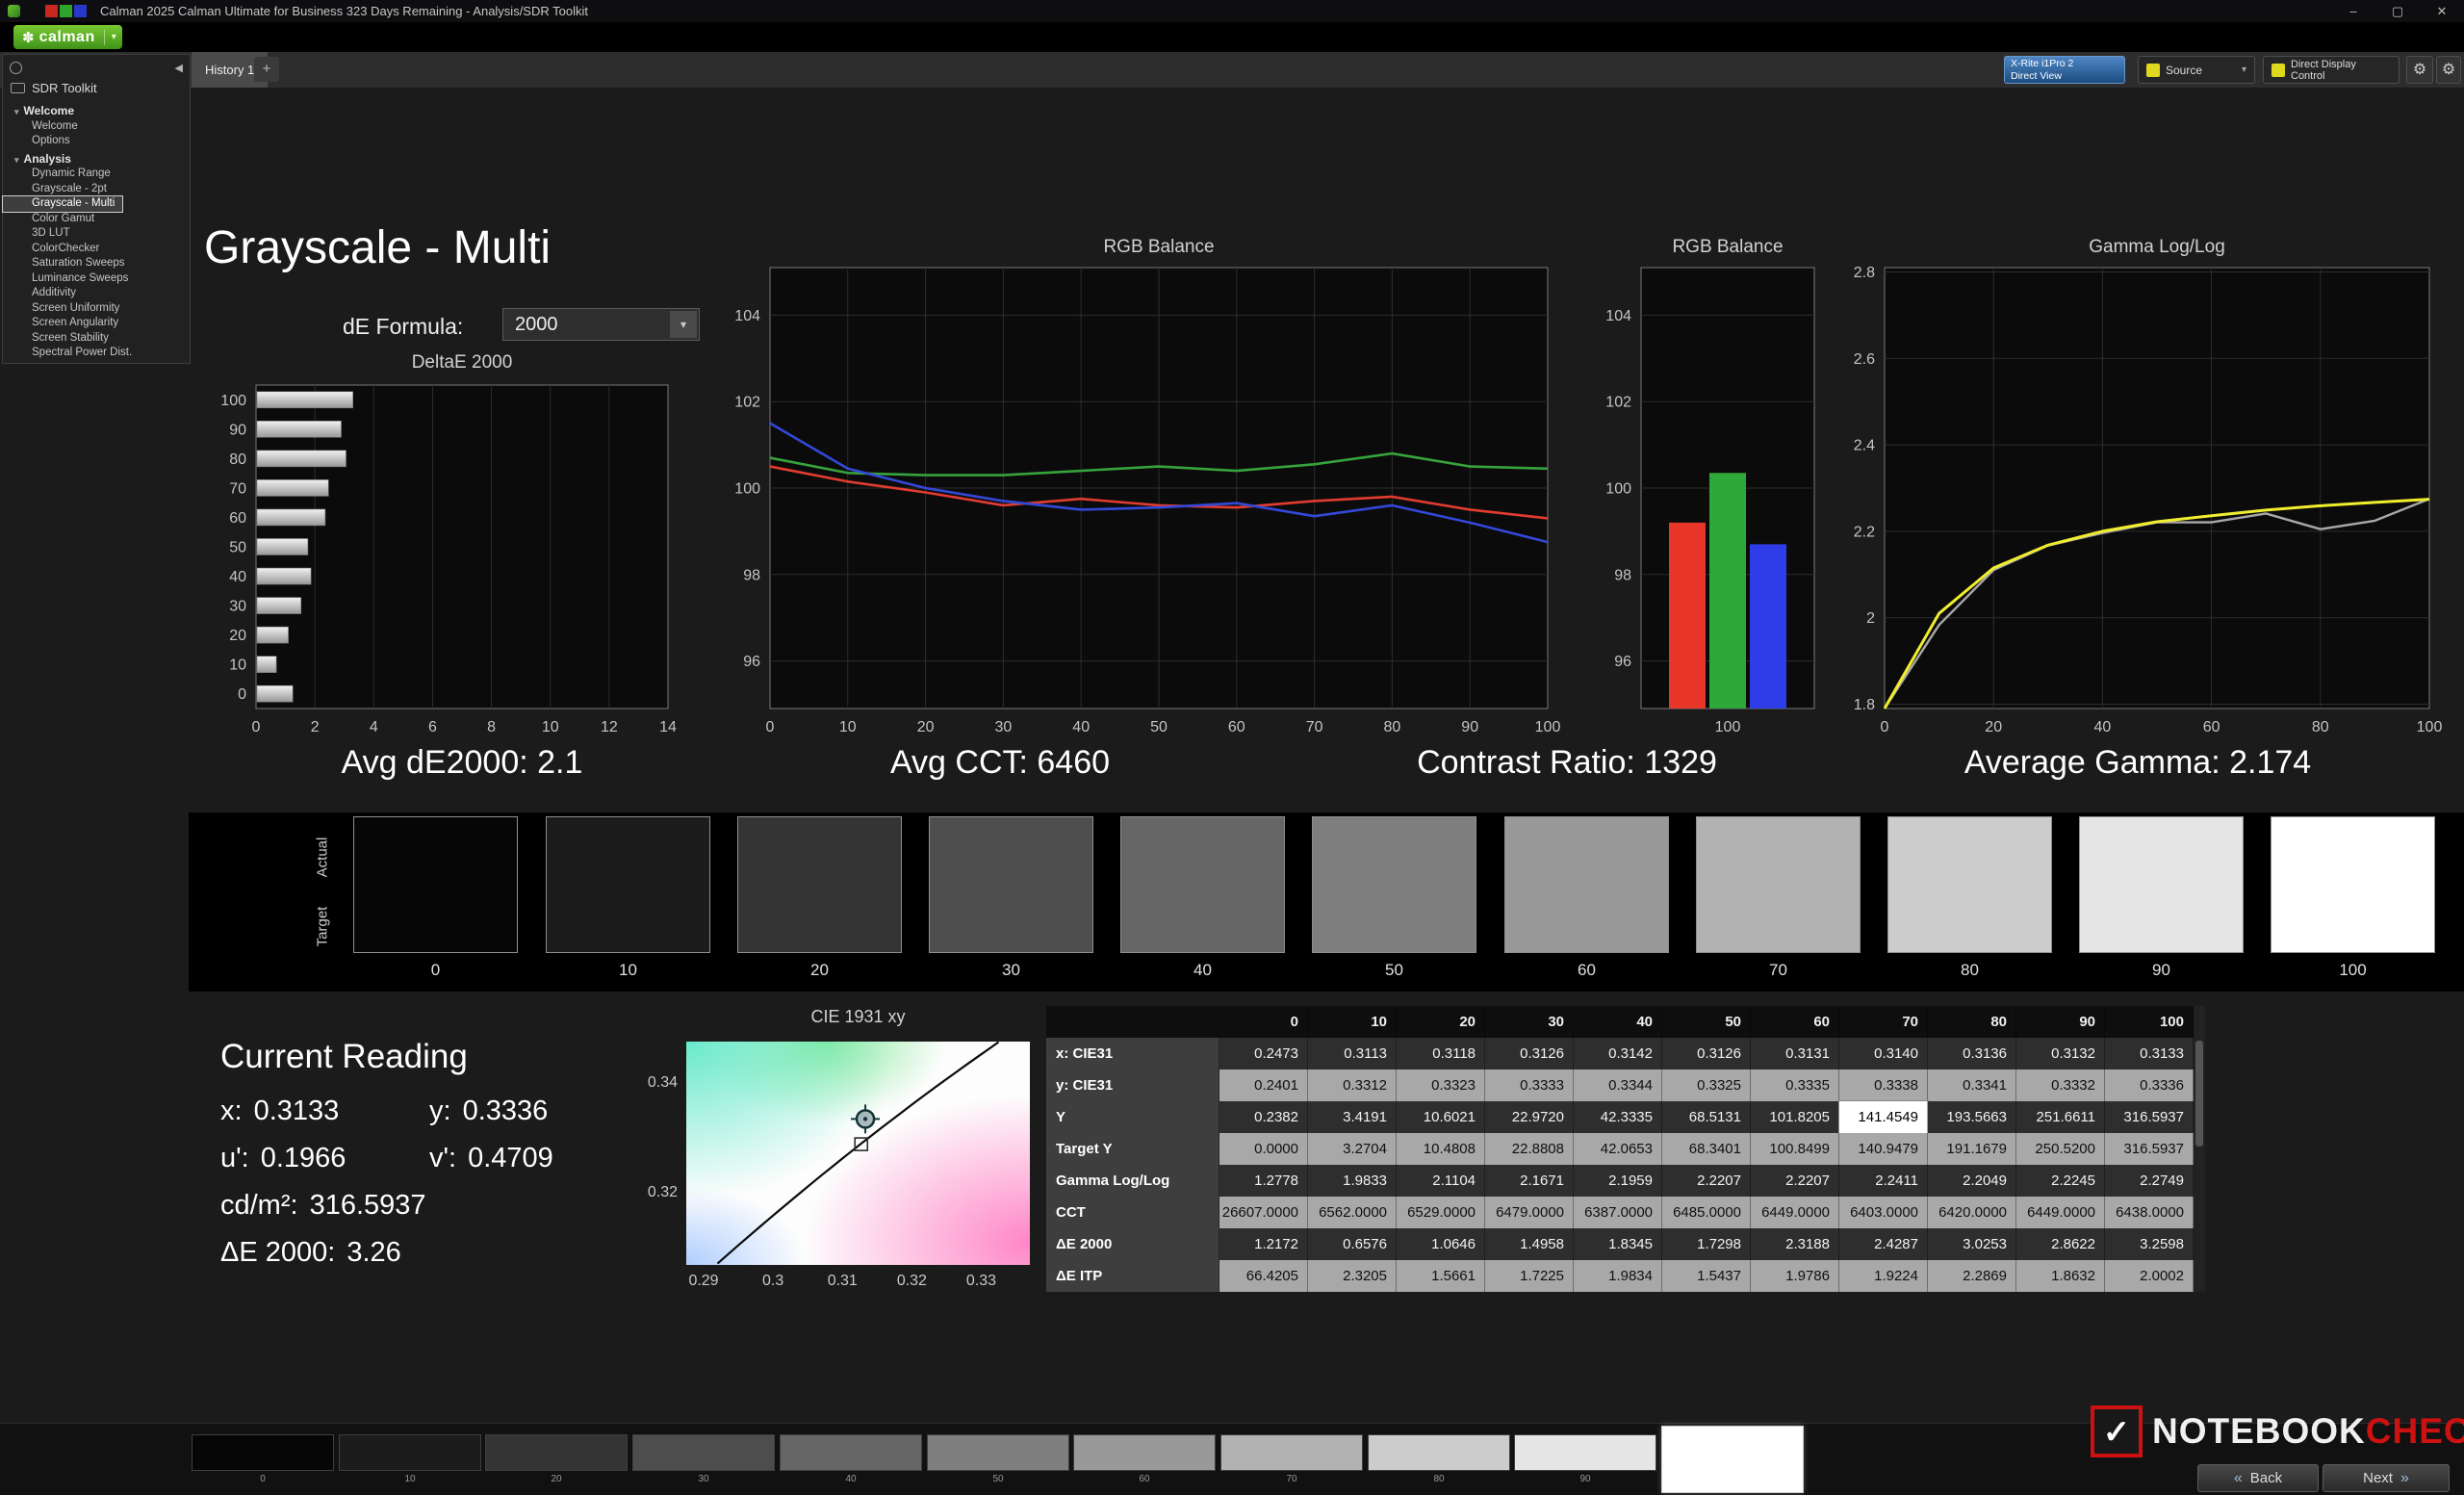  What do you see at coordinates (1441, 1117) in the screenshot?
I see `table-cell: 10.6021` at bounding box center [1441, 1117].